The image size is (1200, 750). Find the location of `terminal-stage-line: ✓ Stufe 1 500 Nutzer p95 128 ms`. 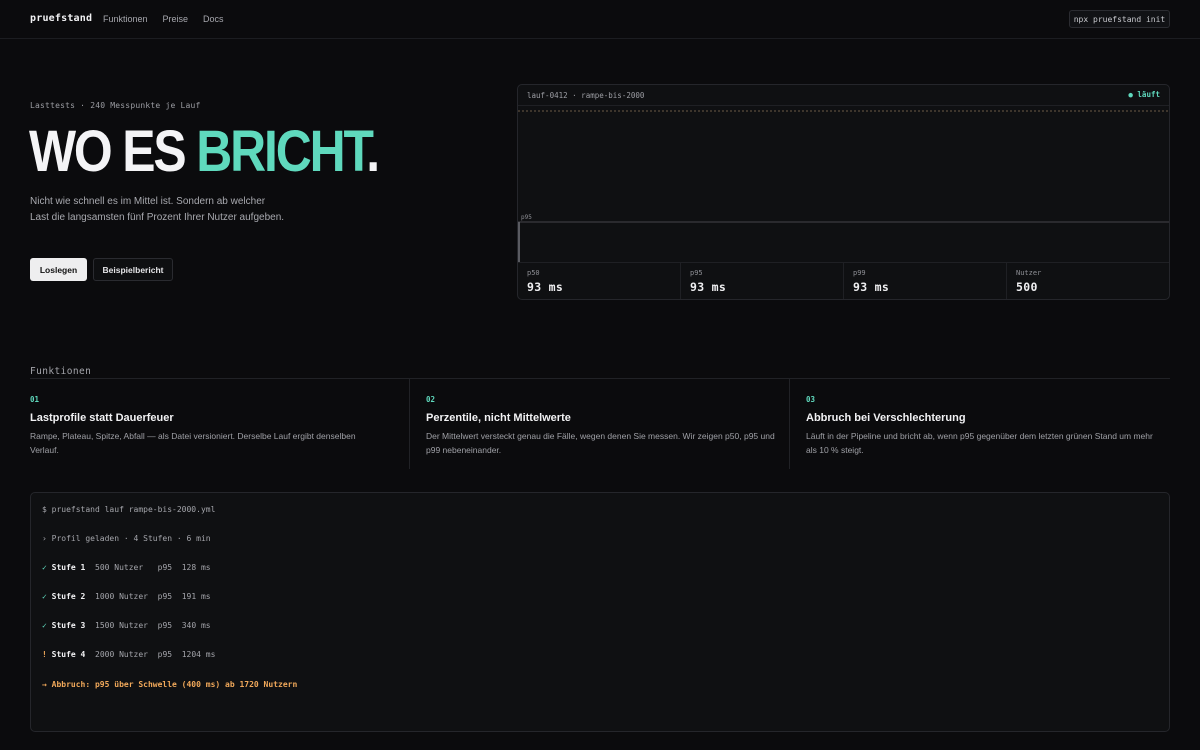

terminal-stage-line: ✓ Stufe 1 500 Nutzer p95 128 ms is located at coordinates (126, 567).